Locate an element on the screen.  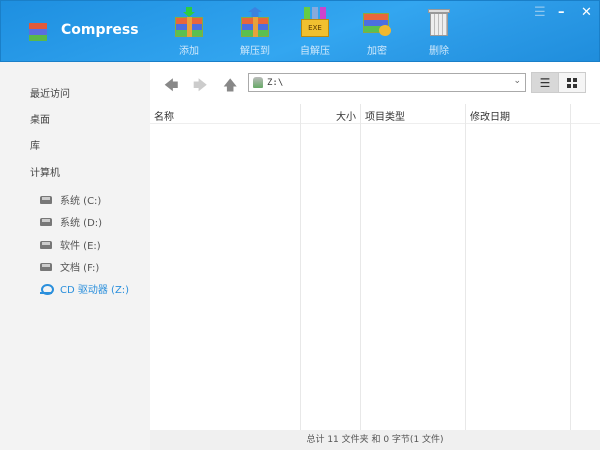
up-button: 🡅 is located at coordinates (230, 87).